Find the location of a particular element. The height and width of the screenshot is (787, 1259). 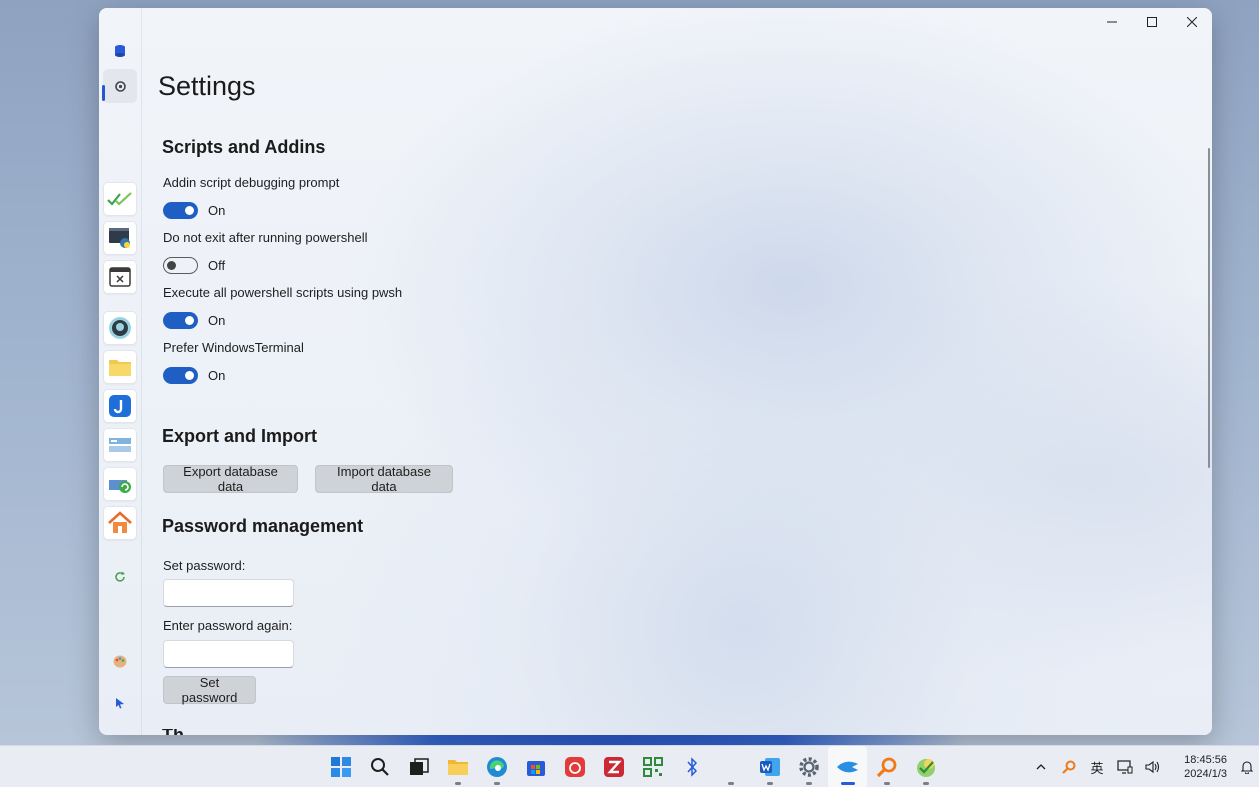

taskbar-store is located at coordinates (535, 766).